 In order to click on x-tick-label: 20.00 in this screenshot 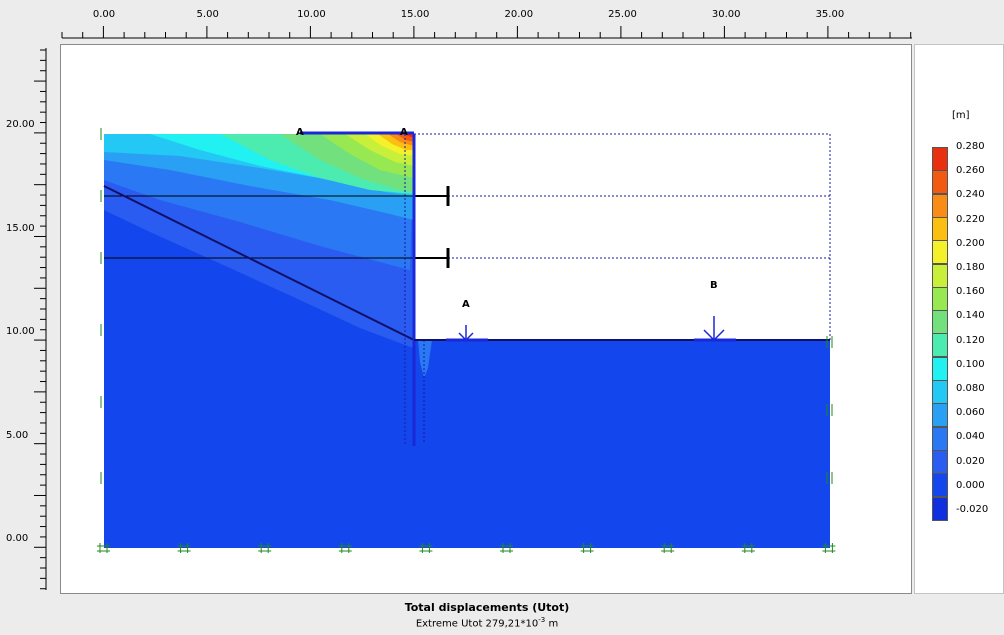, I will do `click(519, 14)`.